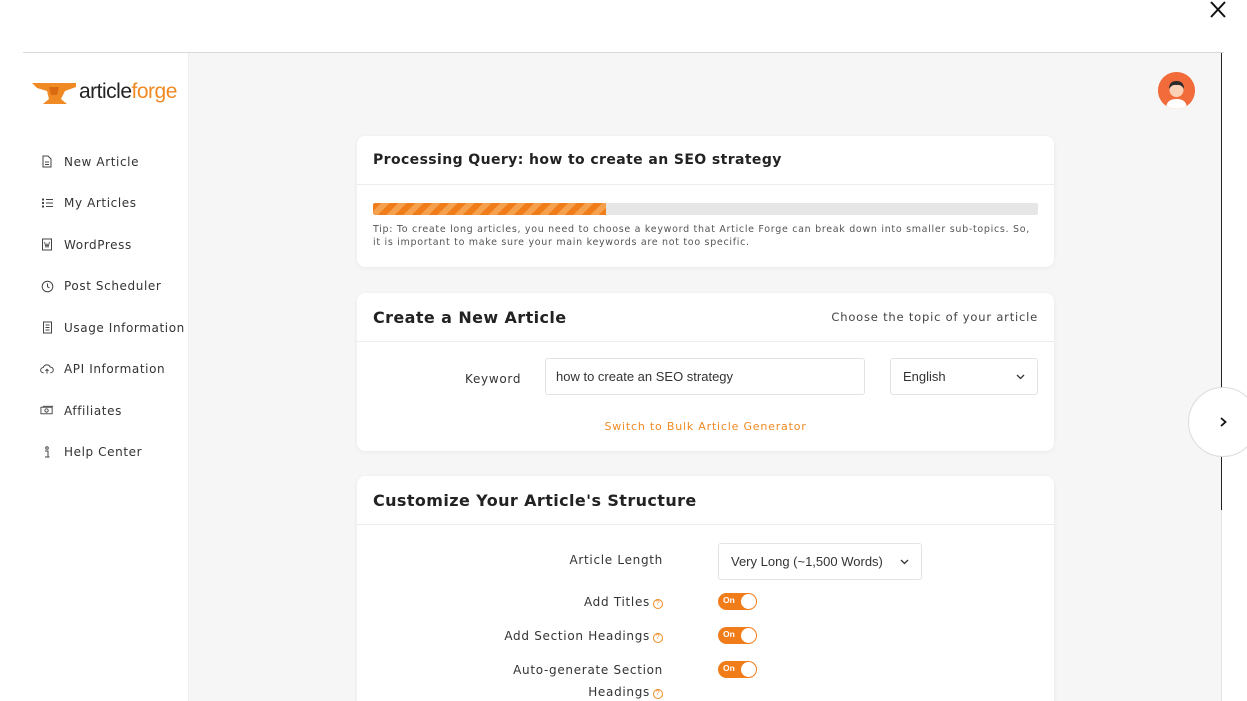 This screenshot has width=1247, height=701. I want to click on close-icon, so click(1218, 9).